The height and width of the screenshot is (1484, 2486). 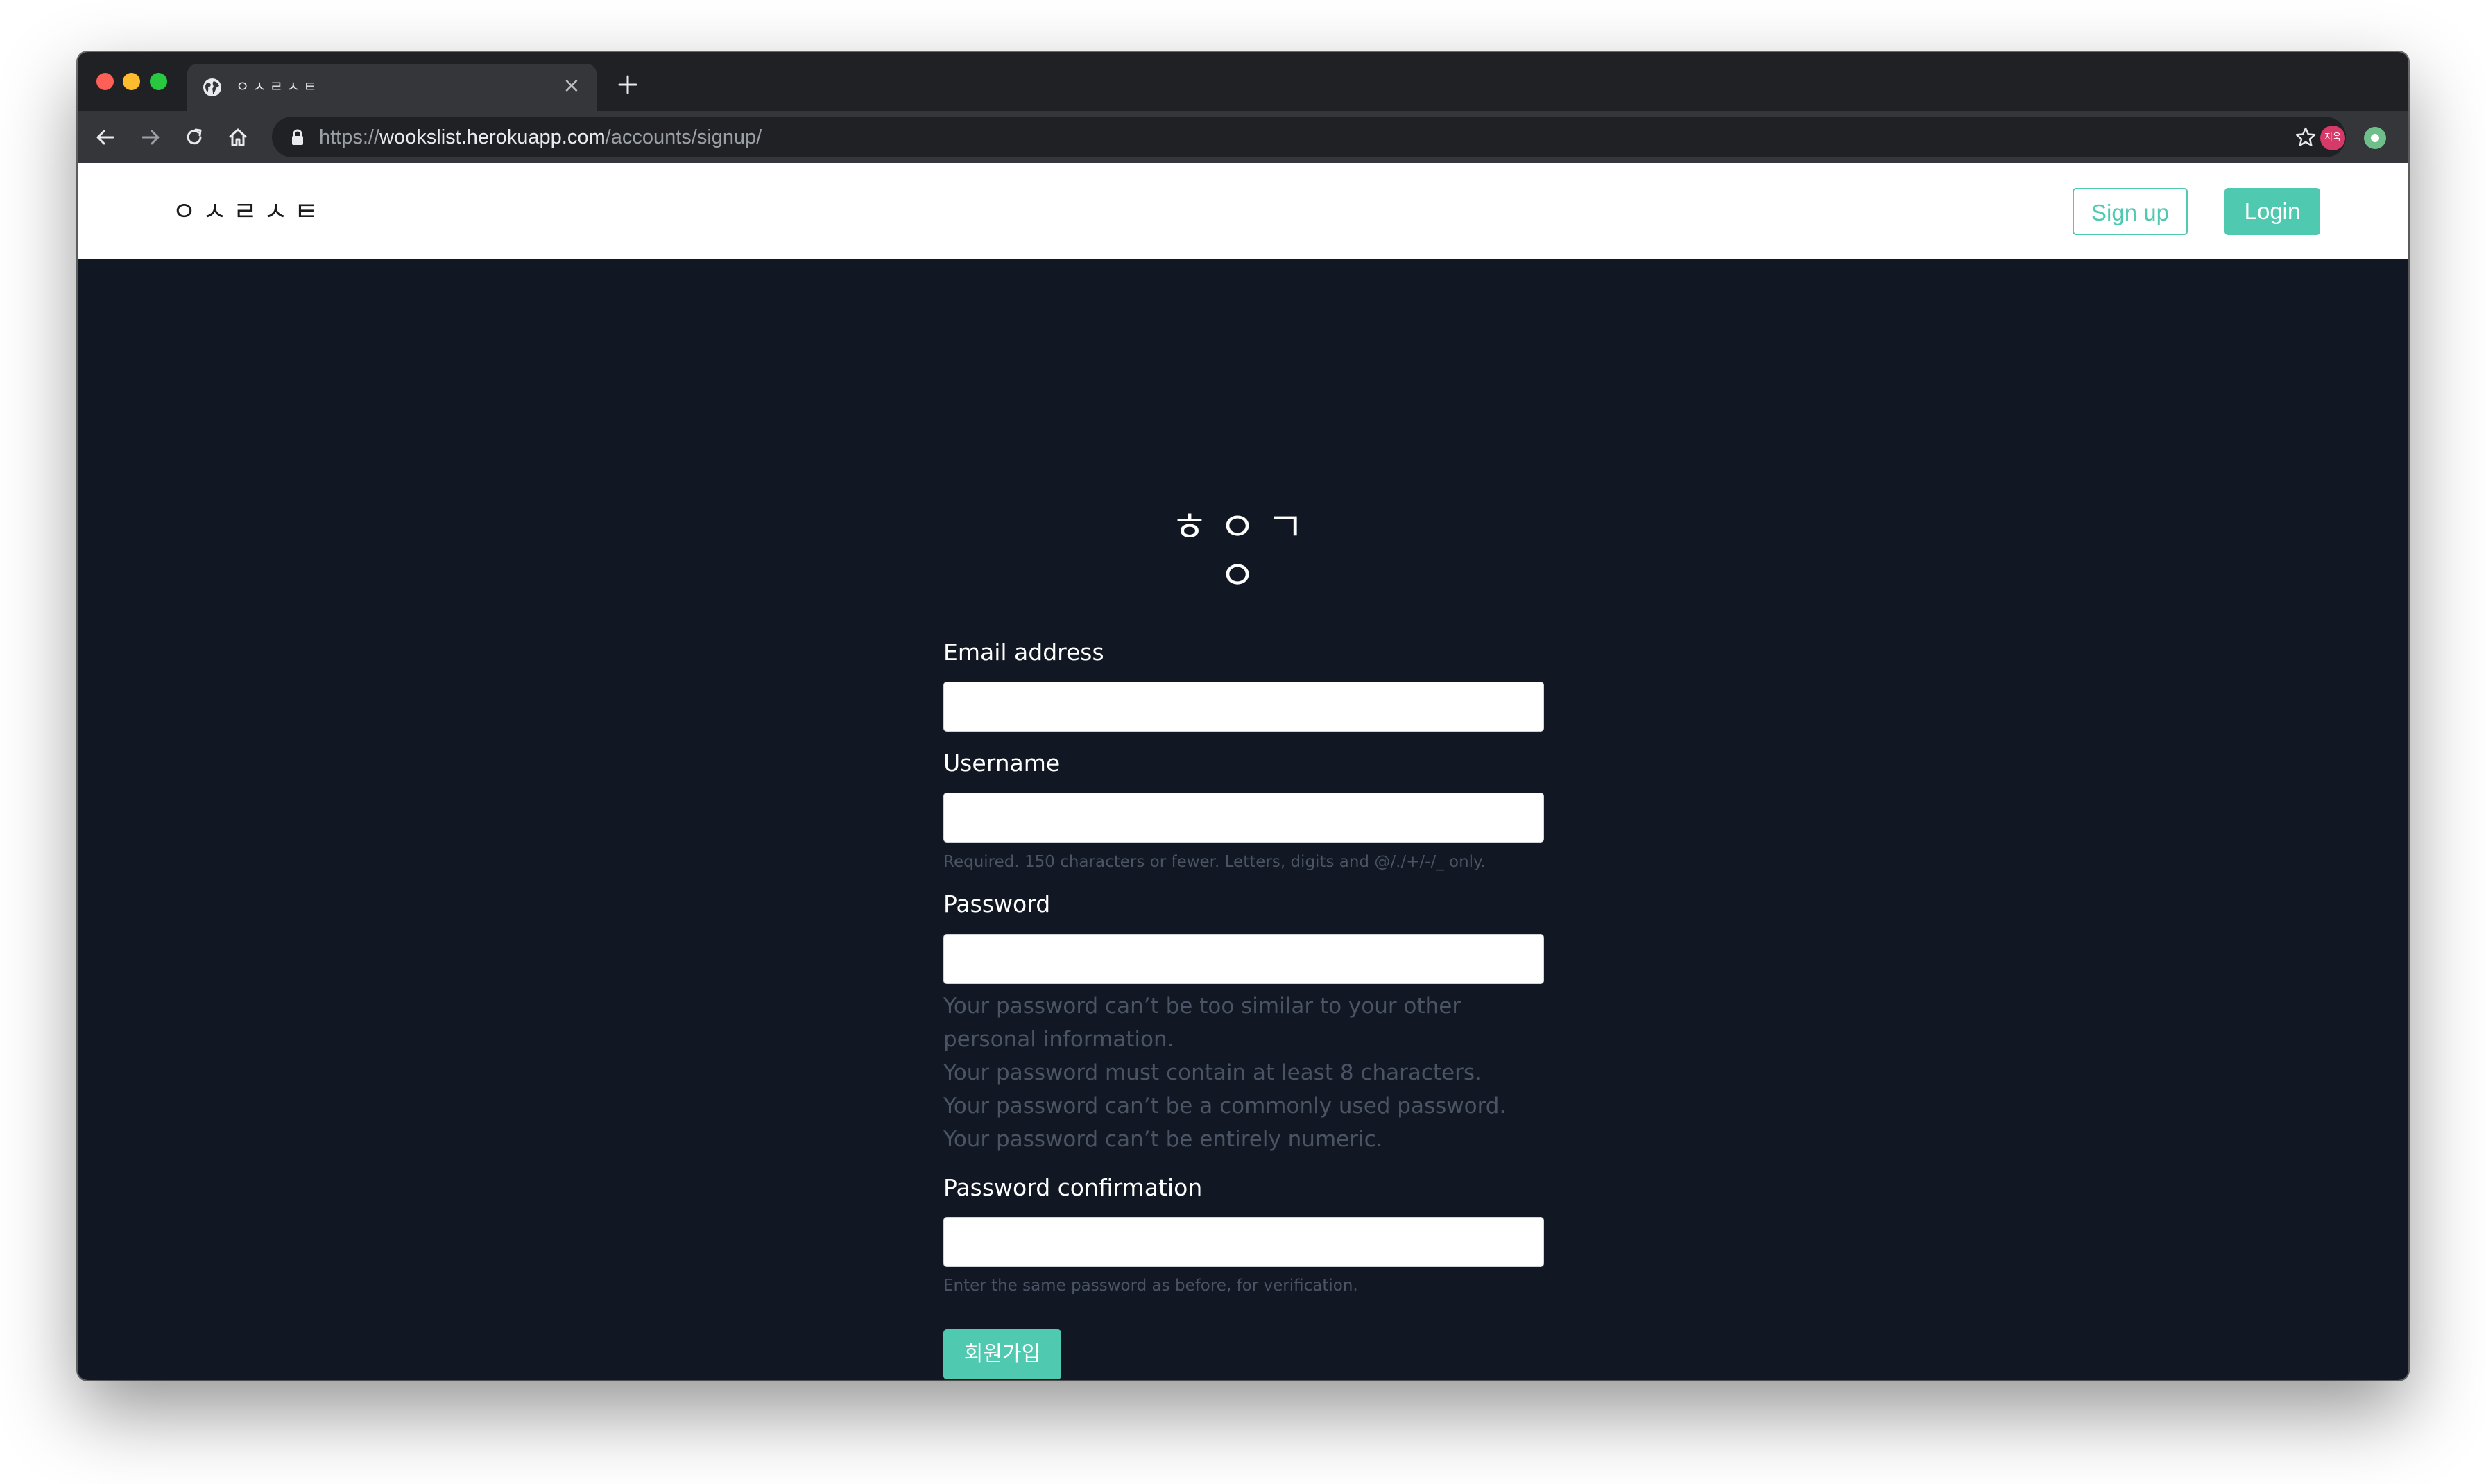 I want to click on signup-button: Sign up, so click(x=2131, y=211).